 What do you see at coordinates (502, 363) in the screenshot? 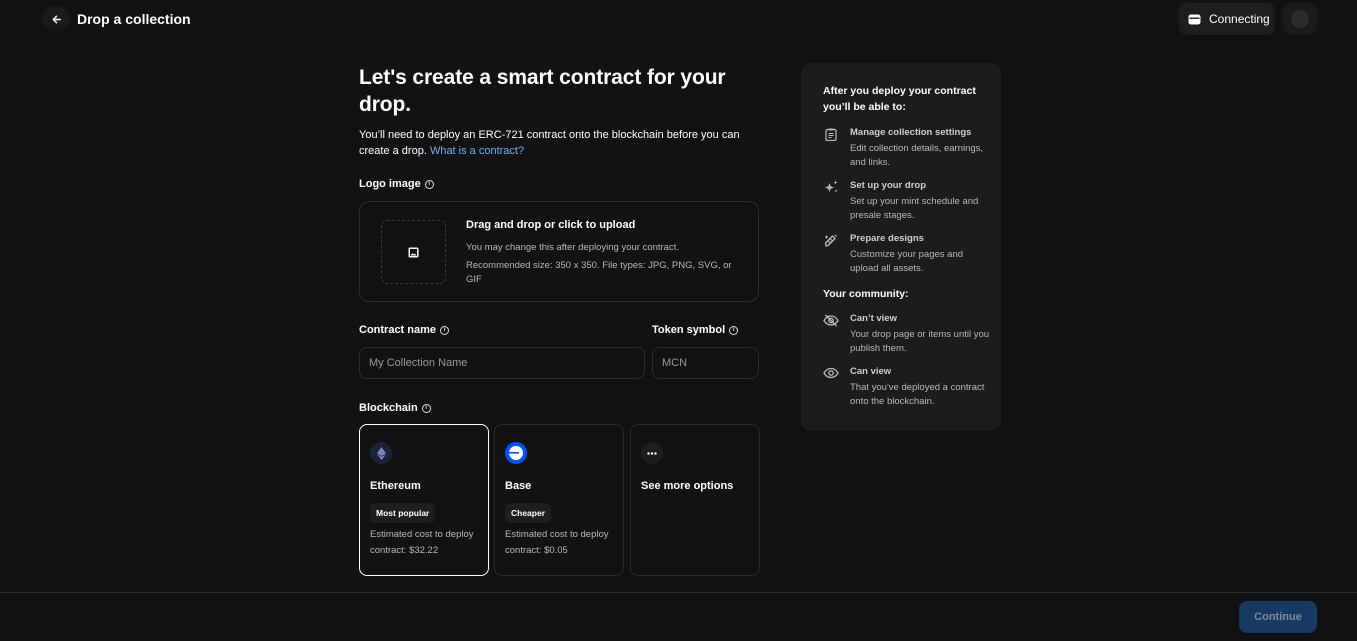
I see `contract-name-input` at bounding box center [502, 363].